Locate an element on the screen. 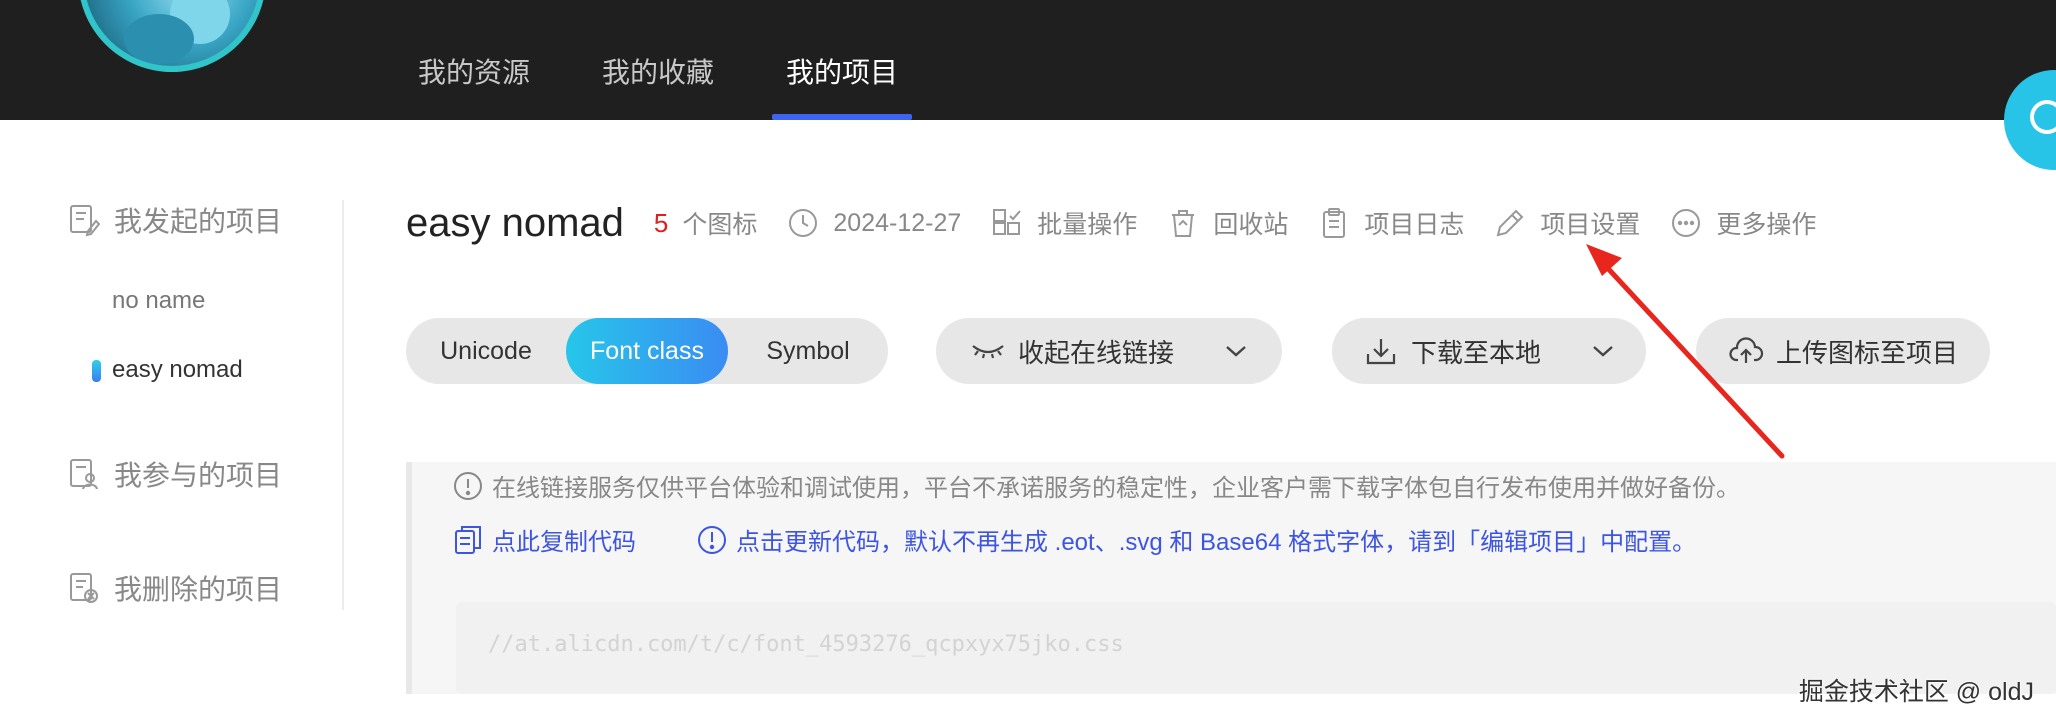 This screenshot has width=2056, height=724. tab-unicode: Unicode is located at coordinates (486, 351).